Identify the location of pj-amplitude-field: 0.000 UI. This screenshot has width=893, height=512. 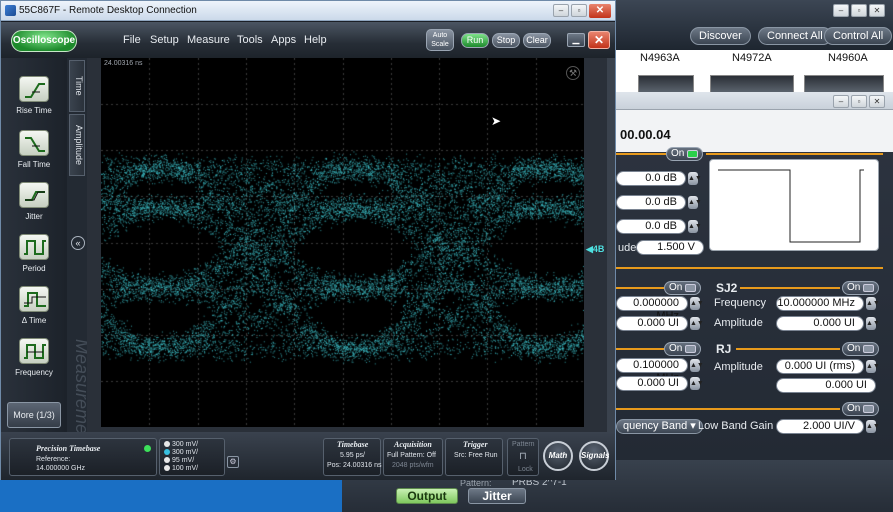
(652, 383).